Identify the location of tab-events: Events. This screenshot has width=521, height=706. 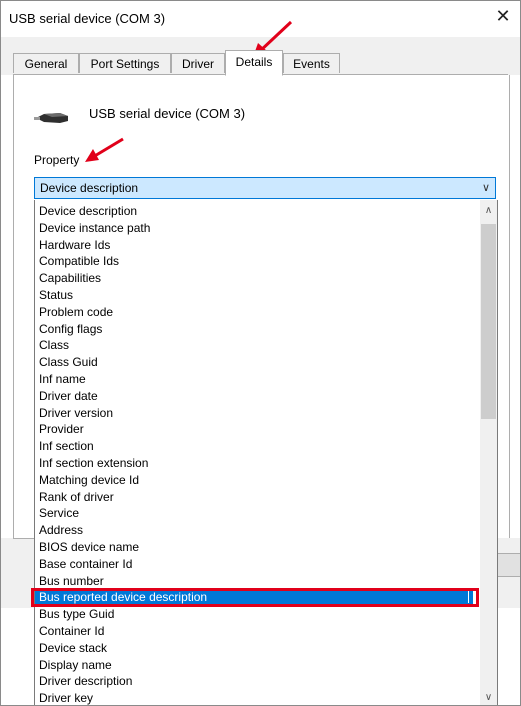
(311, 63).